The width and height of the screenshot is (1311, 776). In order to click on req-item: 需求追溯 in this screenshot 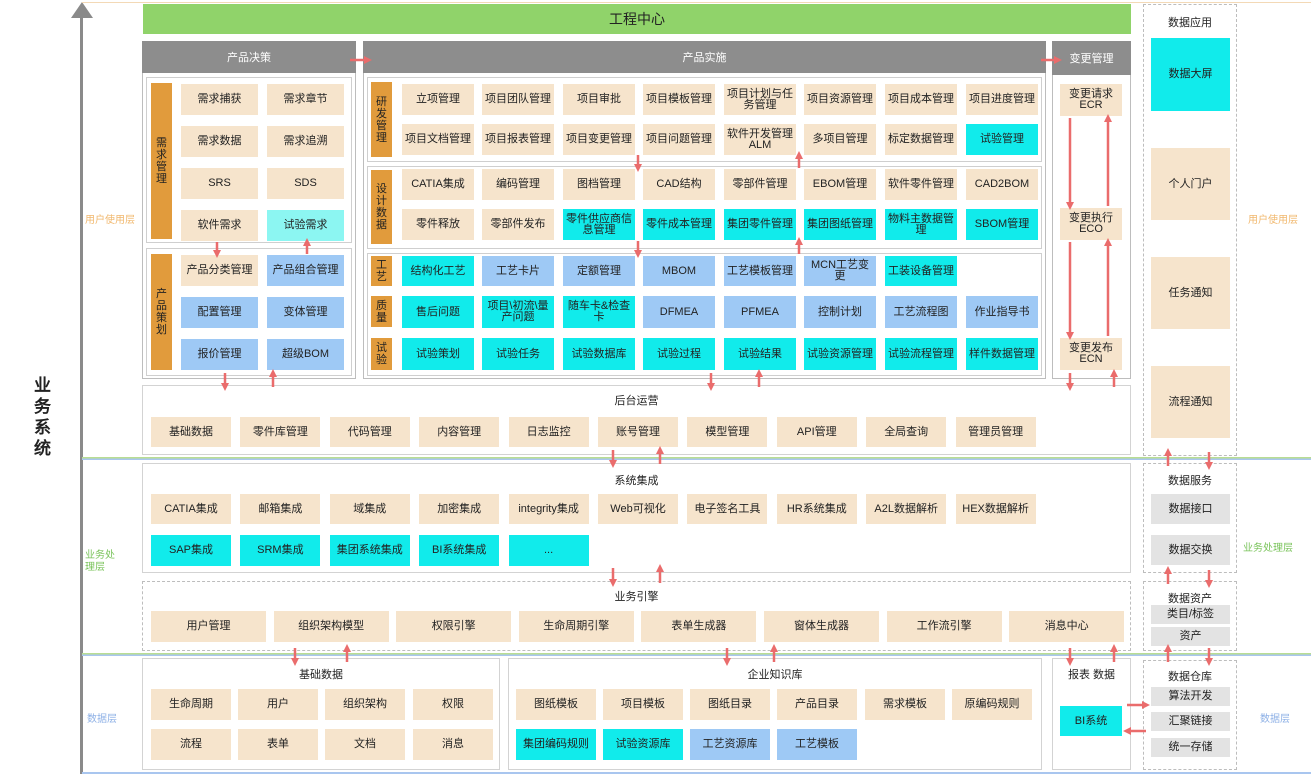, I will do `click(305, 141)`.